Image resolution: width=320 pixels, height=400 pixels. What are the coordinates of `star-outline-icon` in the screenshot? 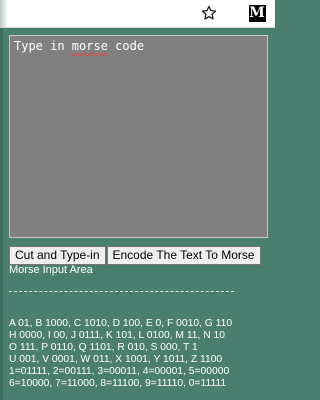 It's located at (209, 12).